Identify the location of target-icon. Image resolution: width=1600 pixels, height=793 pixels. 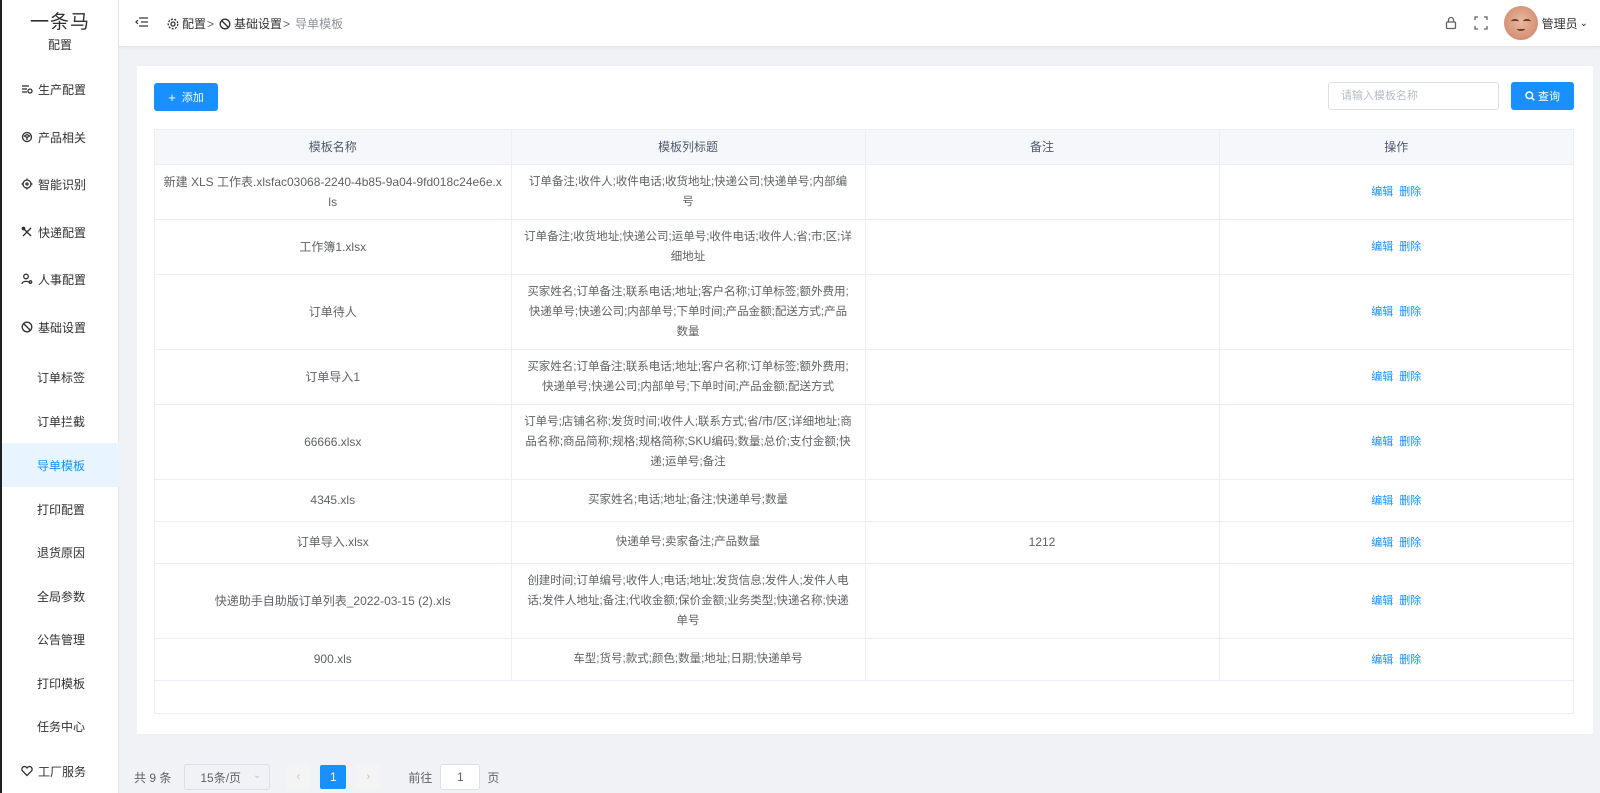
(27, 184).